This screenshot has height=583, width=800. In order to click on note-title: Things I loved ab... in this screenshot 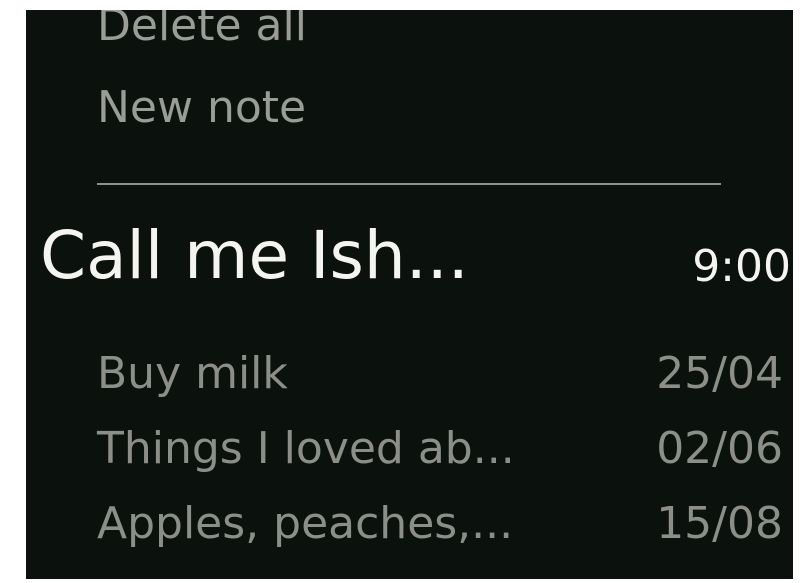, I will do `click(306, 448)`.